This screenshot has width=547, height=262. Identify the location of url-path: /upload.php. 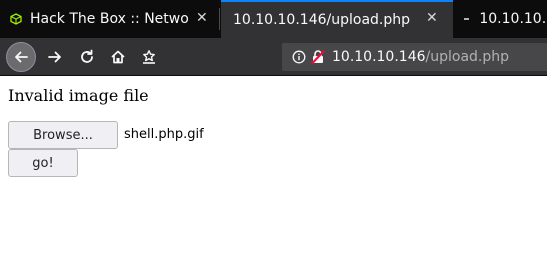
(467, 57).